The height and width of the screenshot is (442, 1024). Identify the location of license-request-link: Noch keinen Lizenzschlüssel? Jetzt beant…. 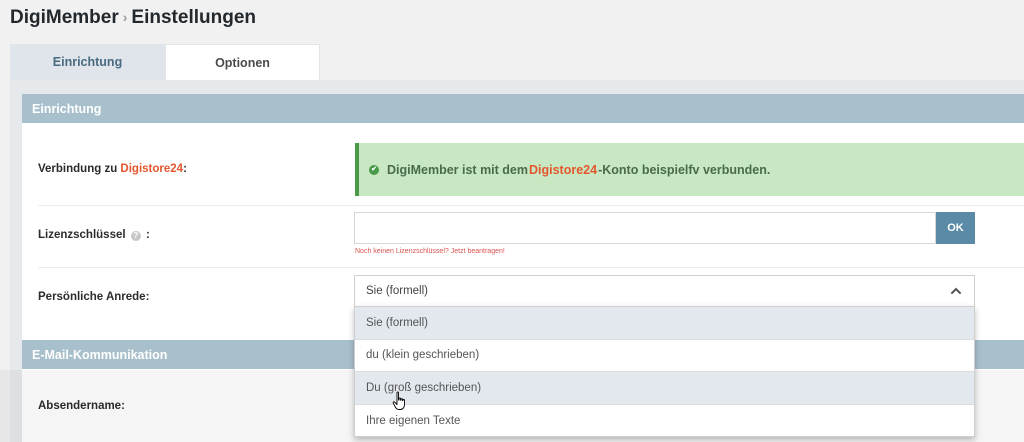
(430, 251).